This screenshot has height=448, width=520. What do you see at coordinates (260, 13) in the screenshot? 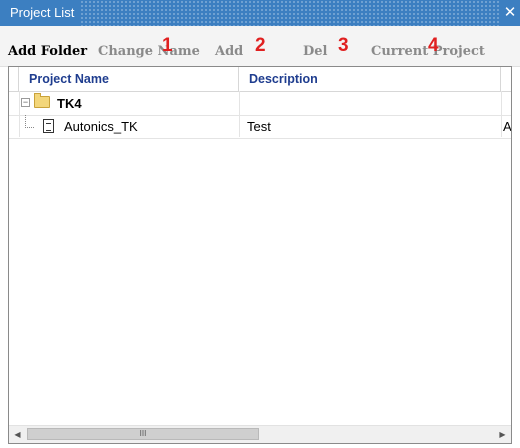
I see `title-bar: Project List ✕` at bounding box center [260, 13].